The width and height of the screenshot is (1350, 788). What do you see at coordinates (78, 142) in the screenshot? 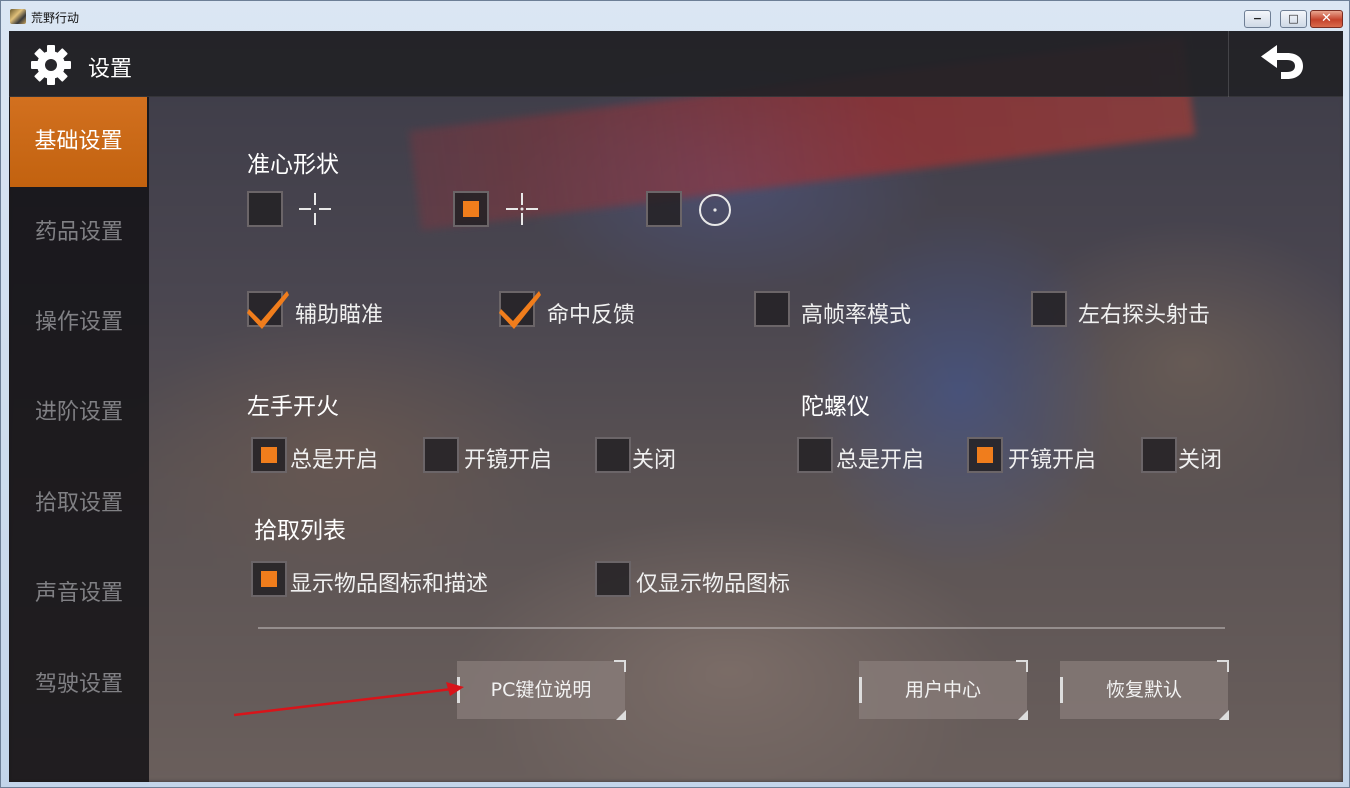
I see `sidebar-item-basic: 基础设置` at bounding box center [78, 142].